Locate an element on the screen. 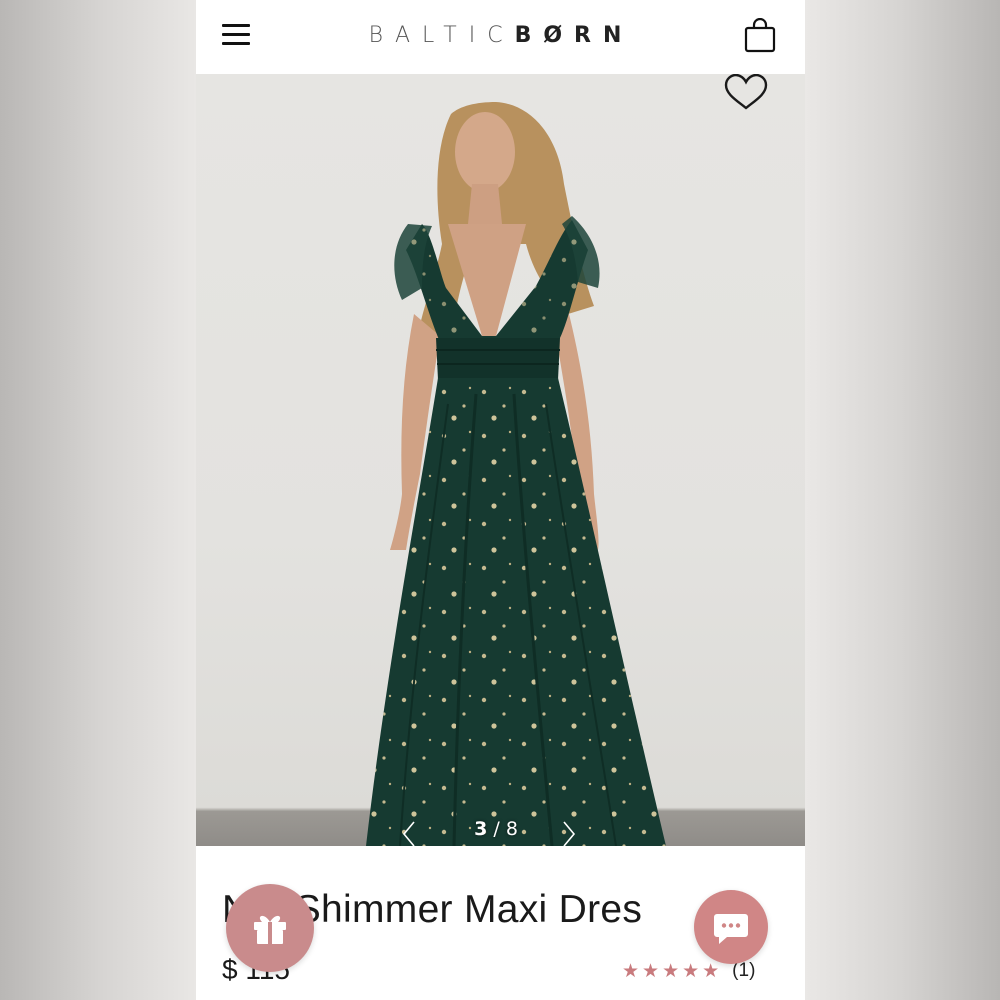 The width and height of the screenshot is (1000, 1000). hamburger-menu-icon is located at coordinates (236, 35).